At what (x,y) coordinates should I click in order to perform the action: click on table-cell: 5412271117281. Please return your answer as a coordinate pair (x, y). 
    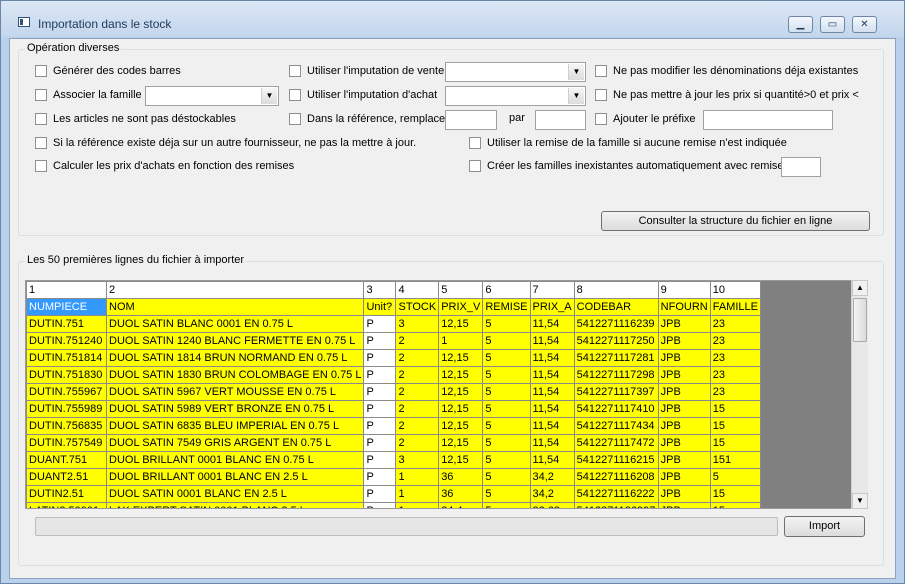
    Looking at the image, I should click on (616, 358).